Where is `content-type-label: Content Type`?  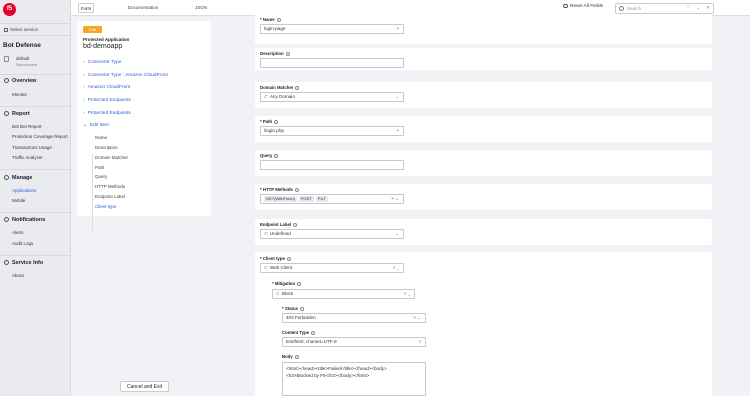 content-type-label: Content Type is located at coordinates (299, 332).